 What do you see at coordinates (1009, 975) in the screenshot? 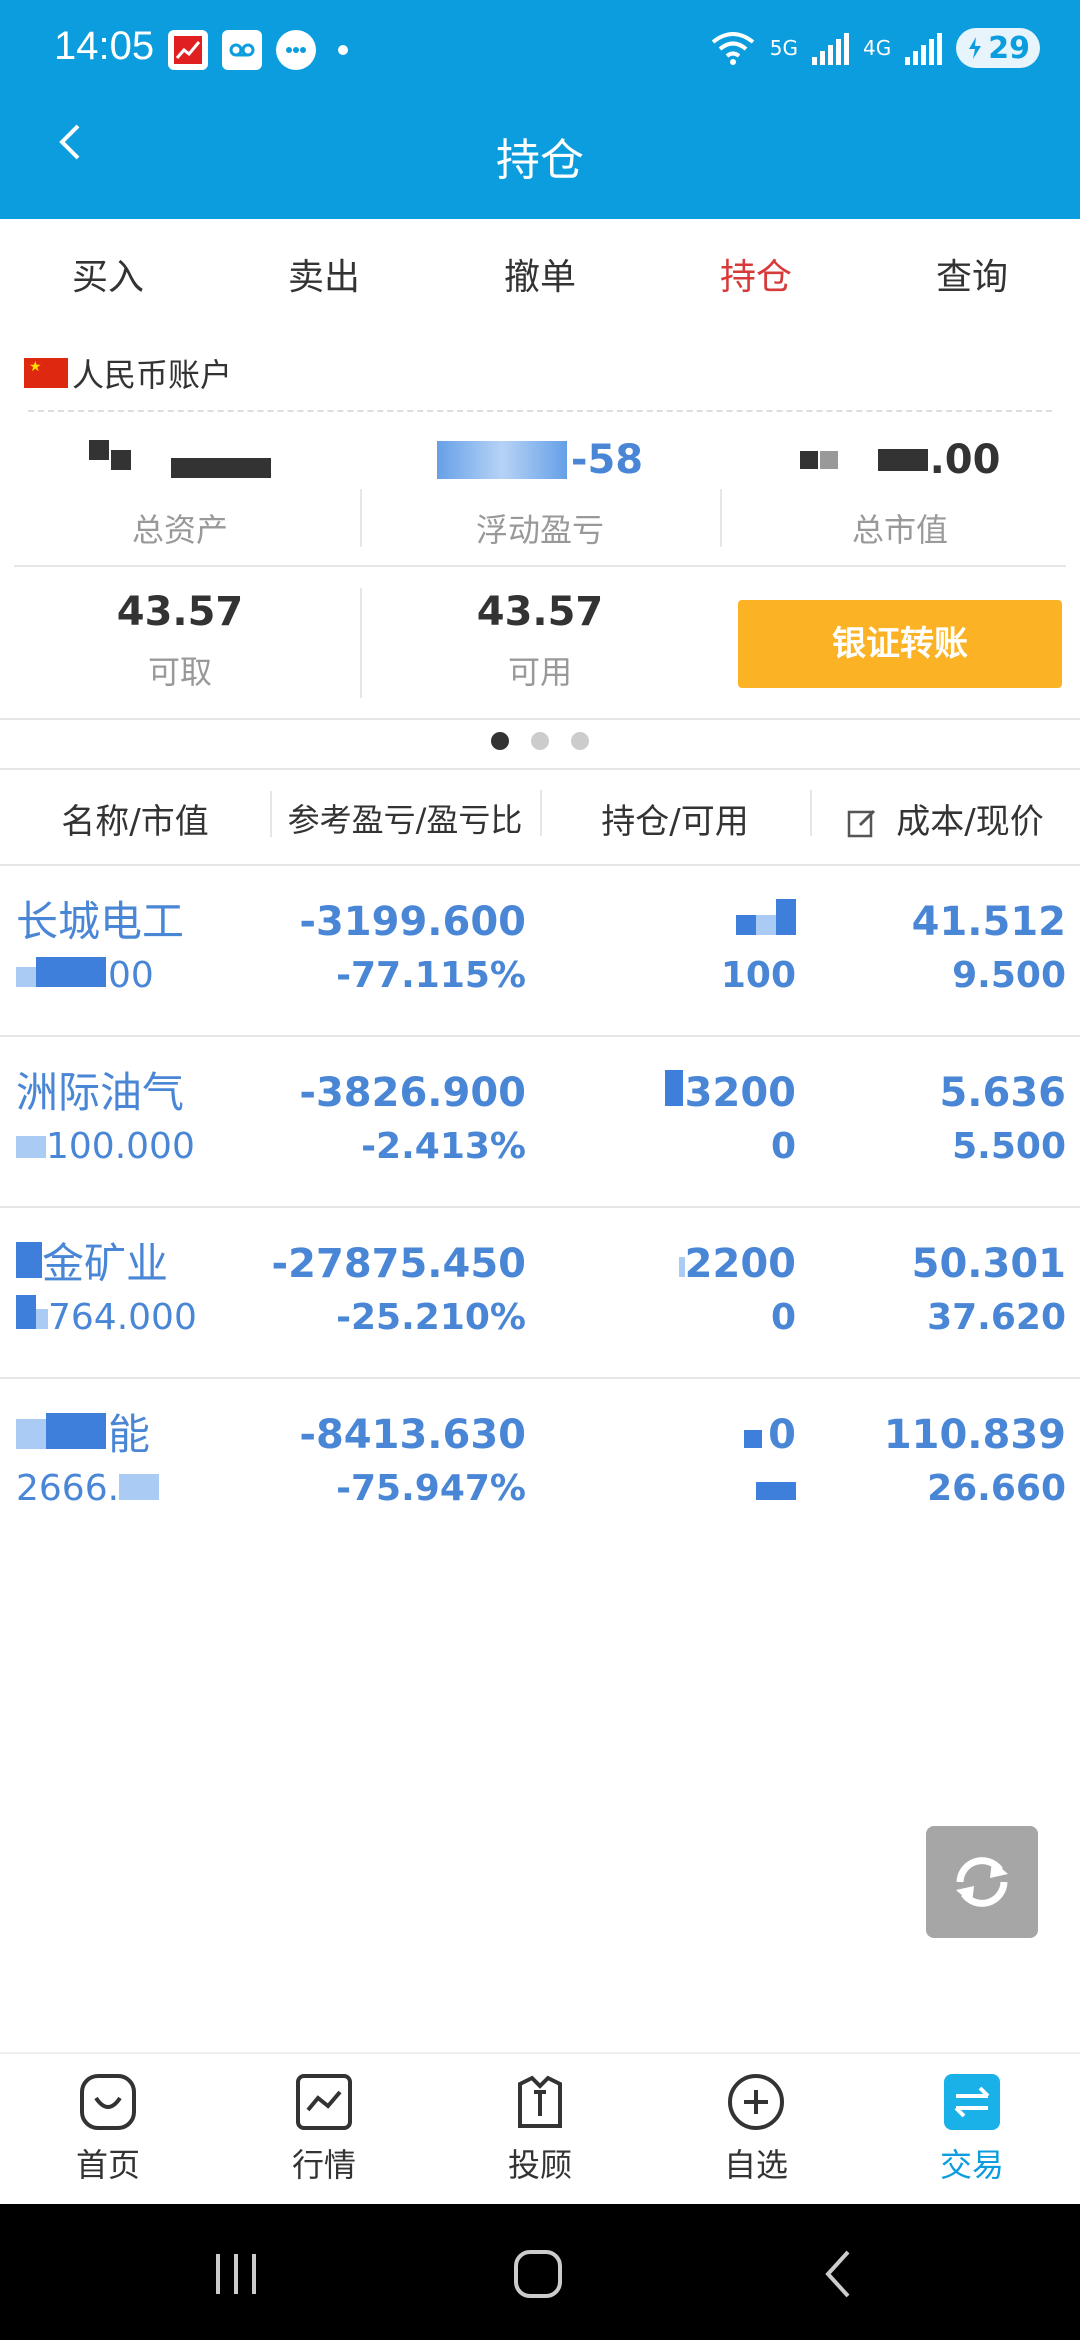
I see `current-price: 9.500` at bounding box center [1009, 975].